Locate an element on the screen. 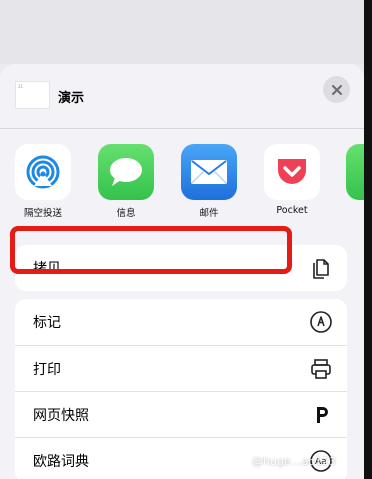  close-button is located at coordinates (336, 89).